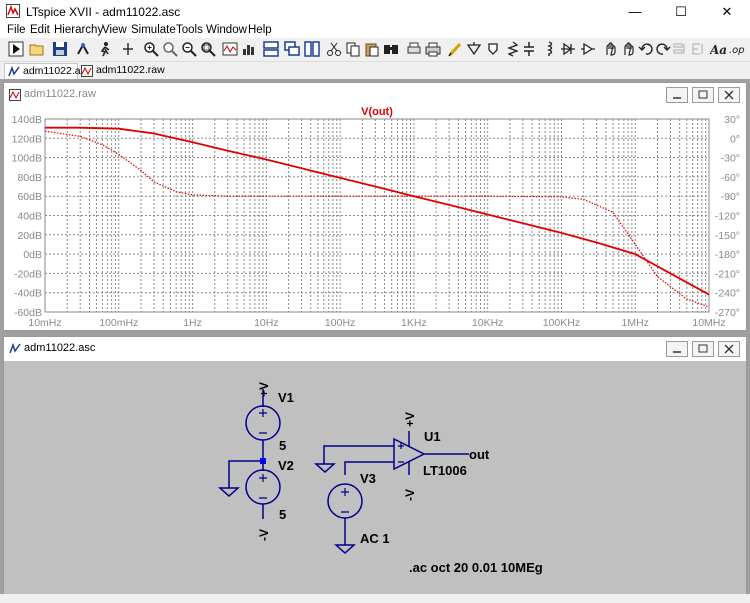  I want to click on diode-icon, so click(568, 49).